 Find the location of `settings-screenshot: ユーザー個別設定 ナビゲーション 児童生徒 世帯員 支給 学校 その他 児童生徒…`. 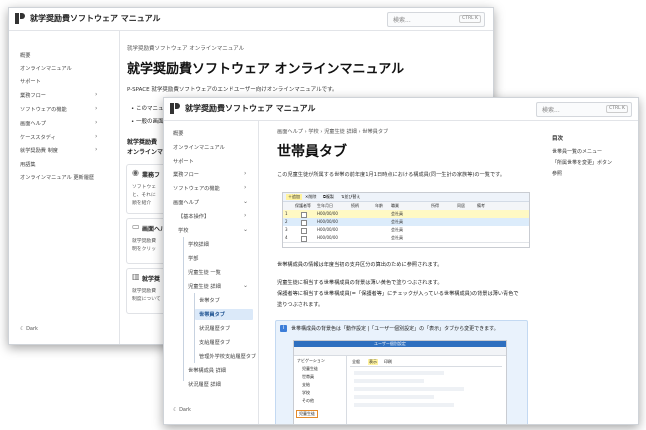

settings-screenshot: ユーザー個別設定 ナビゲーション 児童生徒 世帯員 支給 学校 その他 児童生徒… is located at coordinates (400, 382).